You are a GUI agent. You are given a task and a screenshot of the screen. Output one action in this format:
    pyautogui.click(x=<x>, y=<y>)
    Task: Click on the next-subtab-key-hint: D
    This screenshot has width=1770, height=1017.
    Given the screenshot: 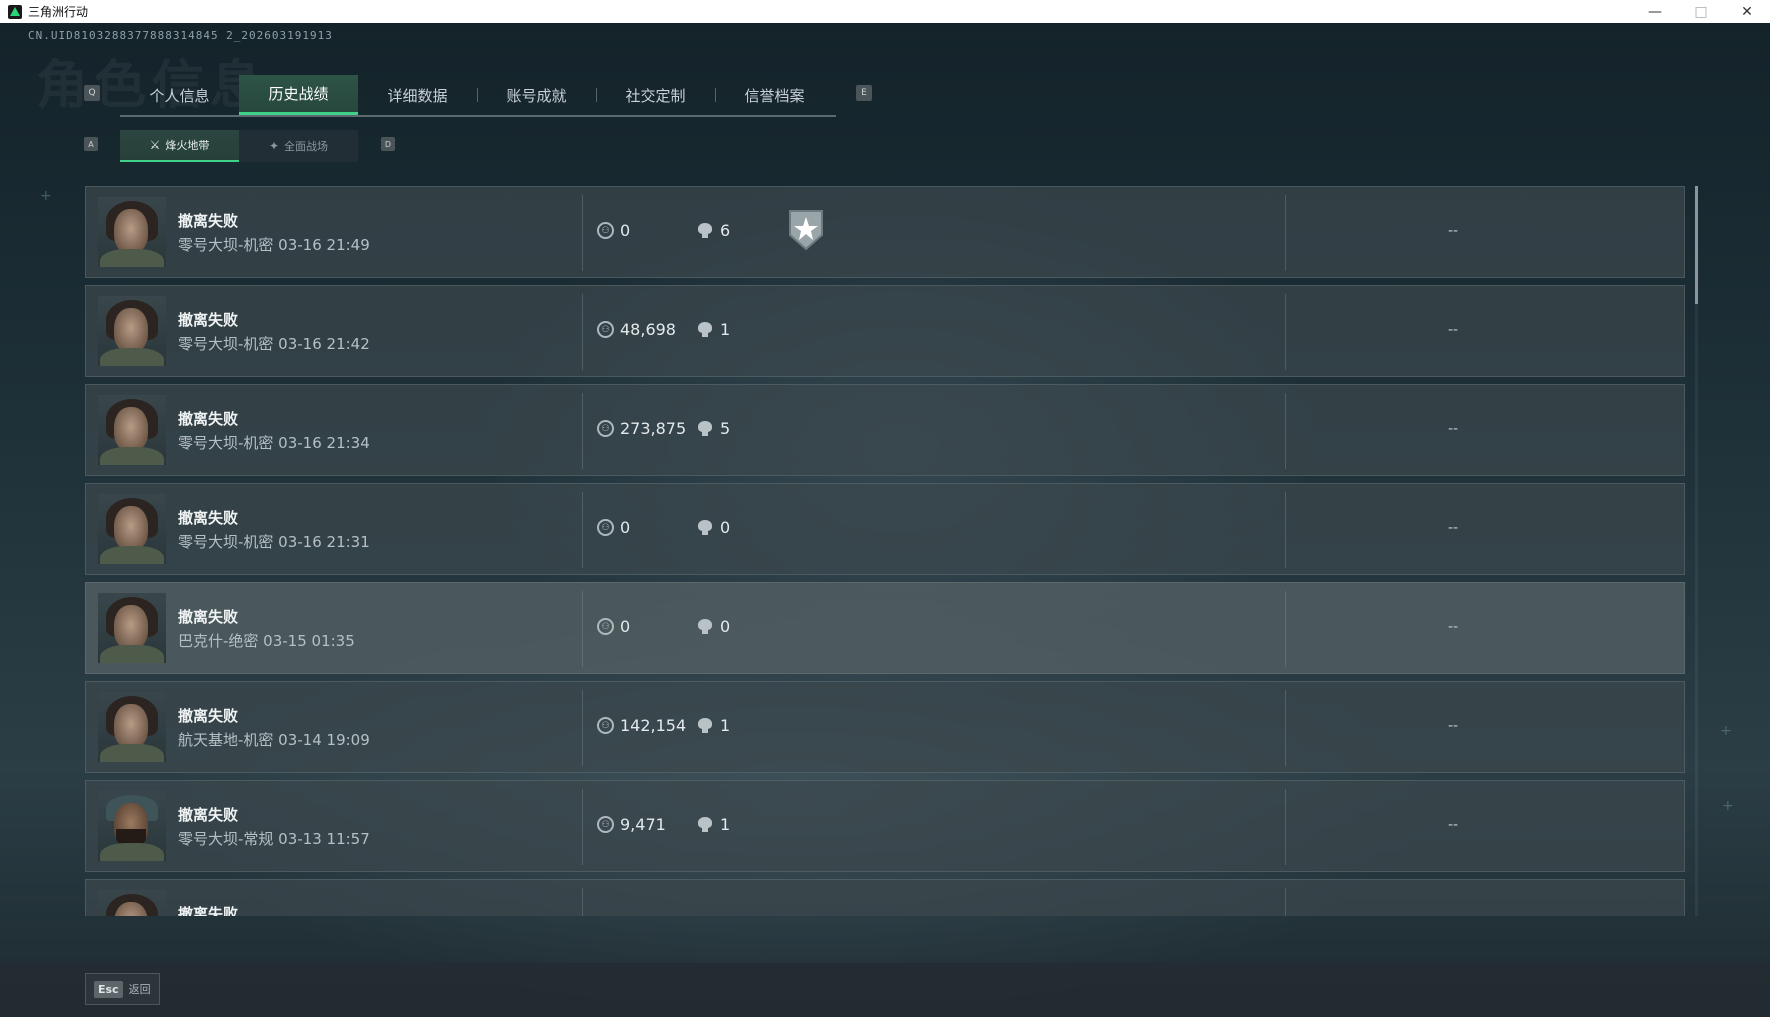 What is the action you would take?
    pyautogui.click(x=388, y=144)
    